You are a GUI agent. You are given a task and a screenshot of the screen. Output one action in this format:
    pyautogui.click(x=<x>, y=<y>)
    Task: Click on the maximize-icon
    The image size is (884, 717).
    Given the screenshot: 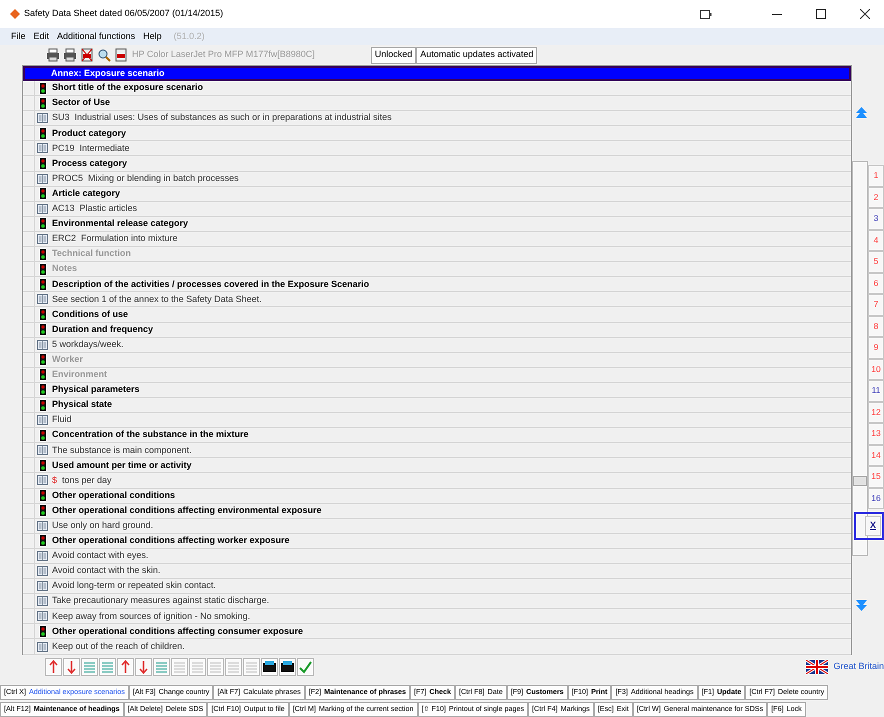 What is the action you would take?
    pyautogui.click(x=821, y=14)
    